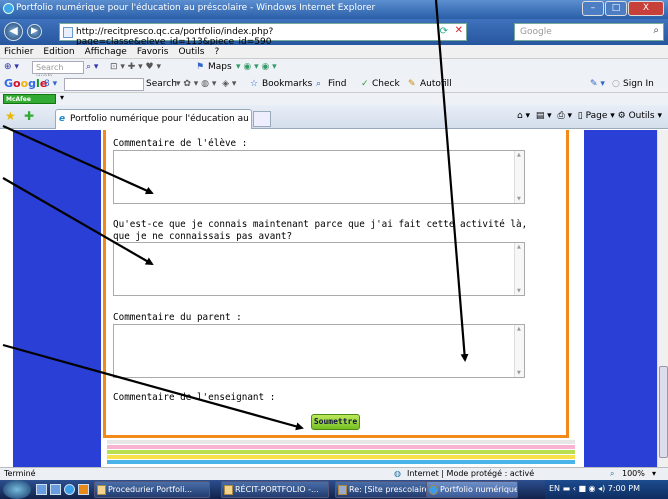 The height and width of the screenshot is (499, 668). What do you see at coordinates (654, 474) in the screenshot?
I see `zoom-dropdown-icon: ▾` at bounding box center [654, 474].